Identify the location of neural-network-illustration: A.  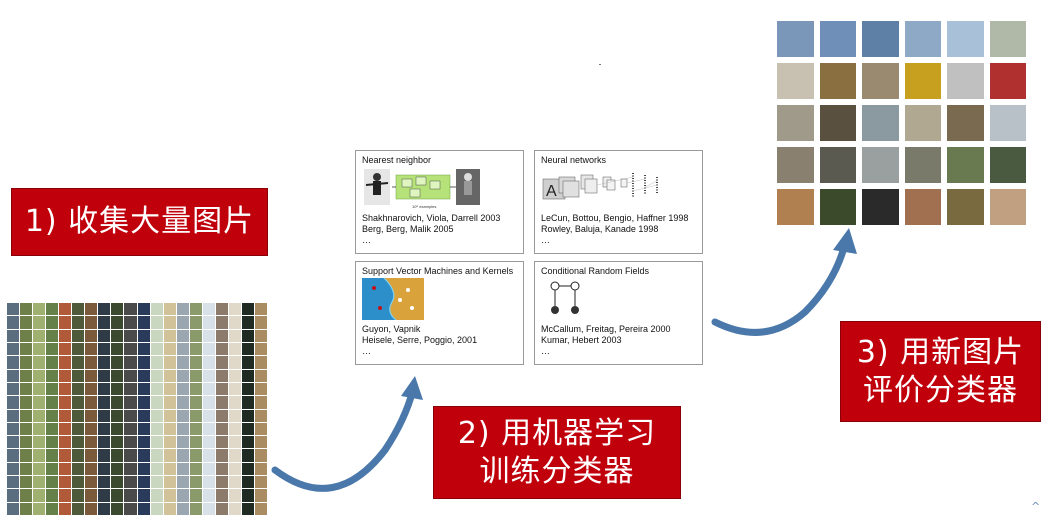
(600, 186).